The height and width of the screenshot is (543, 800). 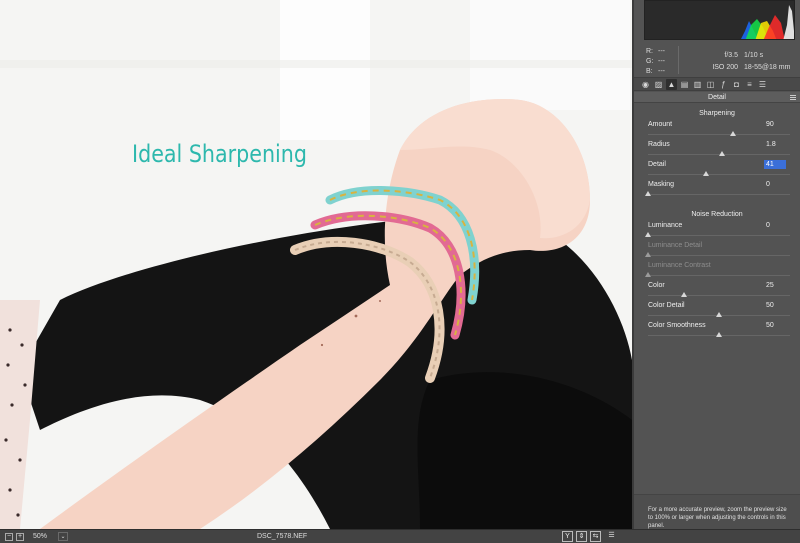 I want to click on detail-thumb, so click(x=706, y=173).